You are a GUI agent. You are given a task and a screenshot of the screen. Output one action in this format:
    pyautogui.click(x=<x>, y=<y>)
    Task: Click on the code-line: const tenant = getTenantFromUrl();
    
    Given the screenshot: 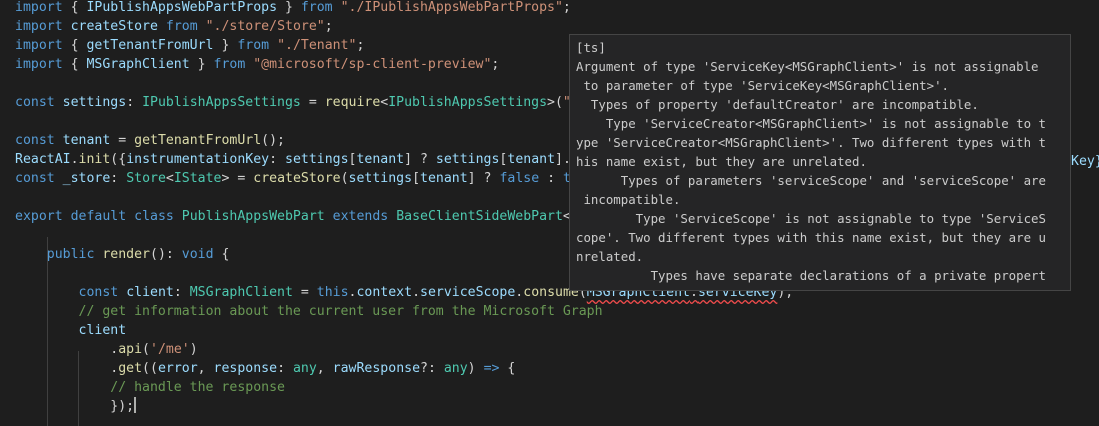 What is the action you would take?
    pyautogui.click(x=150, y=140)
    